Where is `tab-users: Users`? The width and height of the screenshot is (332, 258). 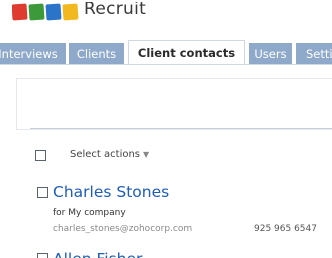
tab-users: Users is located at coordinates (270, 53).